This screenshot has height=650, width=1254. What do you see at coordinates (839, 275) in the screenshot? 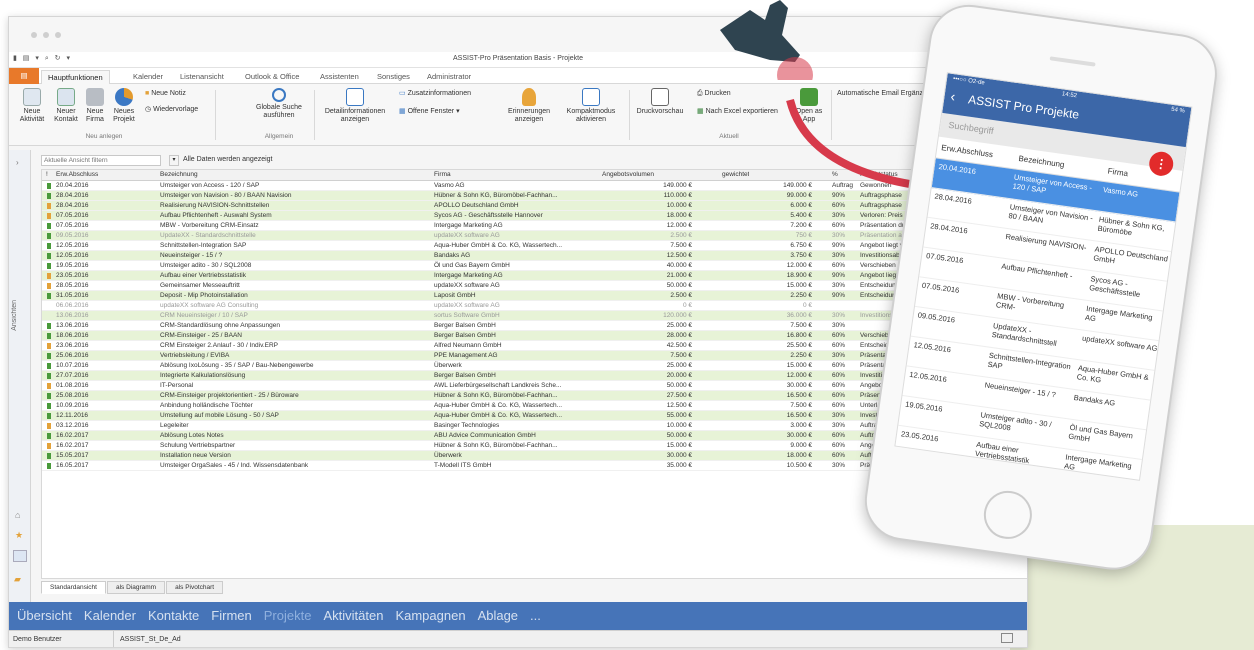
I see `cell-percent: 90%` at bounding box center [839, 275].